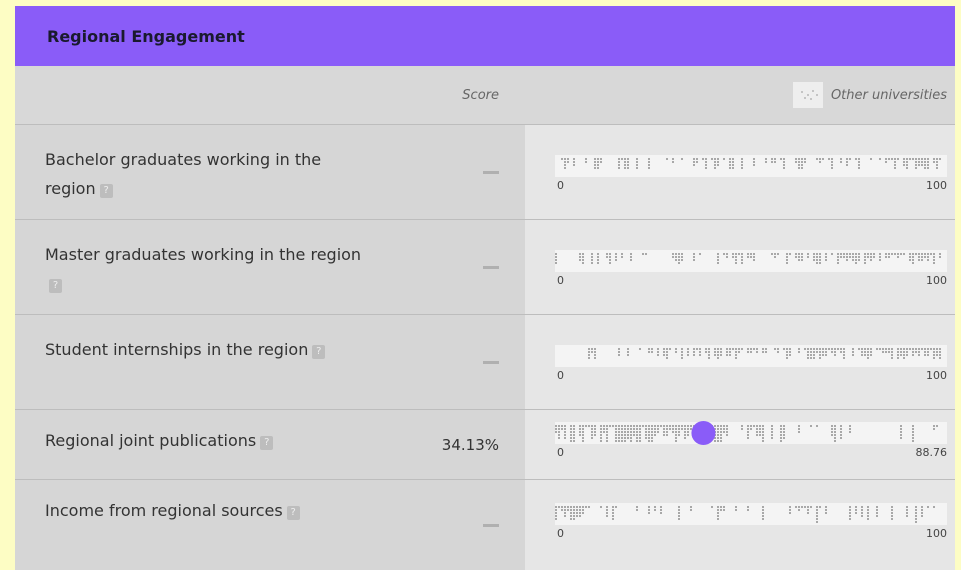 Image resolution: width=961 pixels, height=570 pixels. Describe the element at coordinates (751, 163) in the screenshot. I see `dot-strip-svg` at that location.